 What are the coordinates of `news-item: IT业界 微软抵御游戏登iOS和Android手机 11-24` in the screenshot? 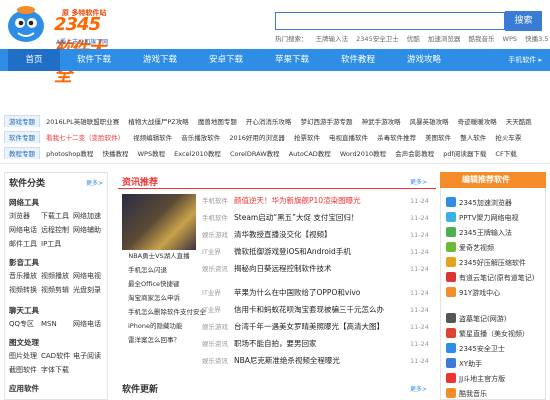 It's located at (315, 251).